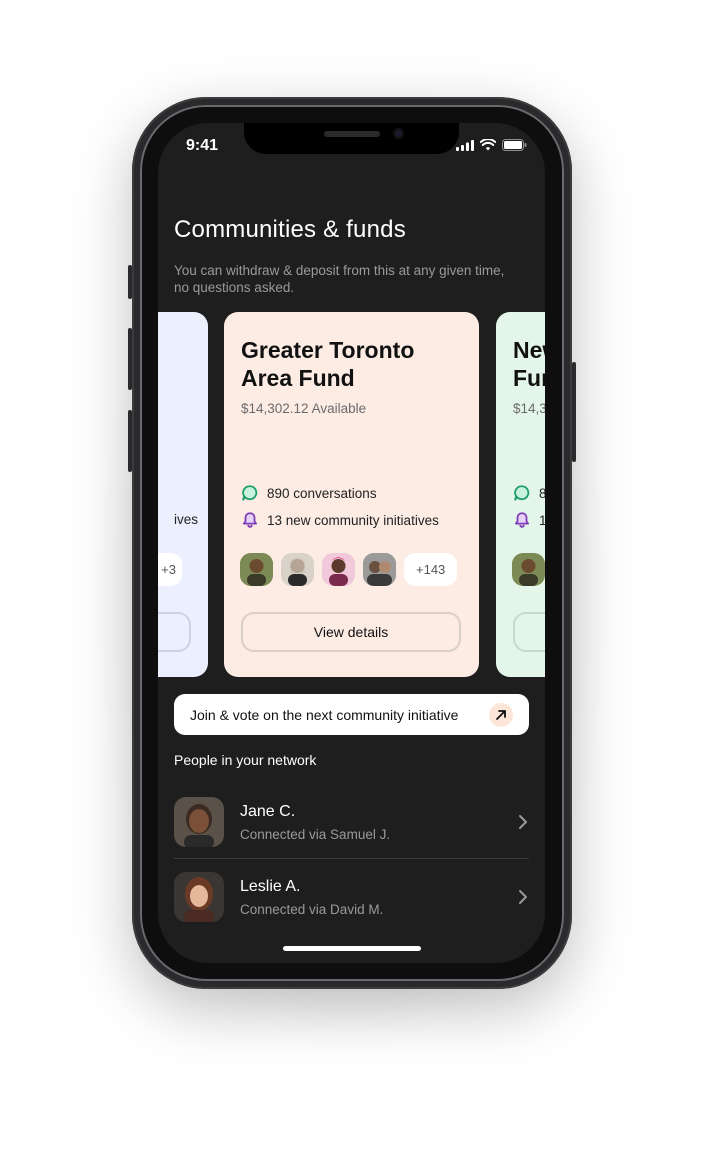  What do you see at coordinates (529, 408) in the screenshot?
I see `fund-available-partial: $14,3` at bounding box center [529, 408].